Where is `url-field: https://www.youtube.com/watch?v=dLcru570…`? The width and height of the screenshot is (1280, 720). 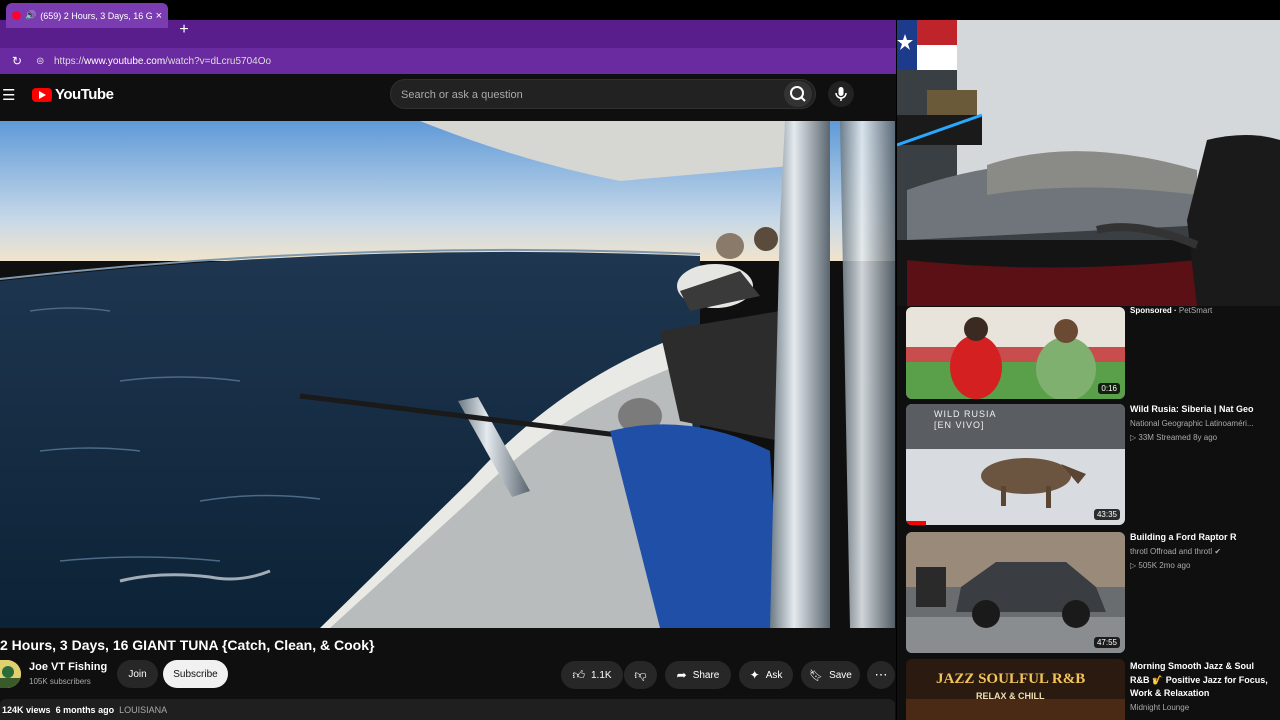 url-field: https://www.youtube.com/watch?v=dLcru570… is located at coordinates (162, 61).